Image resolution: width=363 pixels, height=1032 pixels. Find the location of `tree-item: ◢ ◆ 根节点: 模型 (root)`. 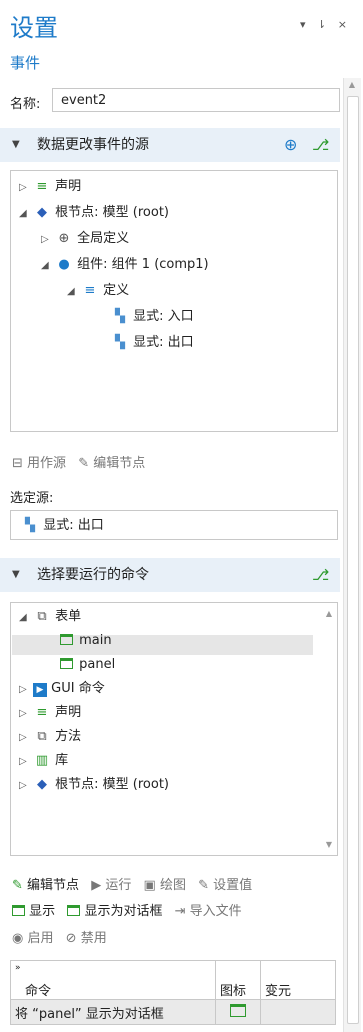

tree-item: ◢ ◆ 根节点: 模型 (root) is located at coordinates (94, 213).